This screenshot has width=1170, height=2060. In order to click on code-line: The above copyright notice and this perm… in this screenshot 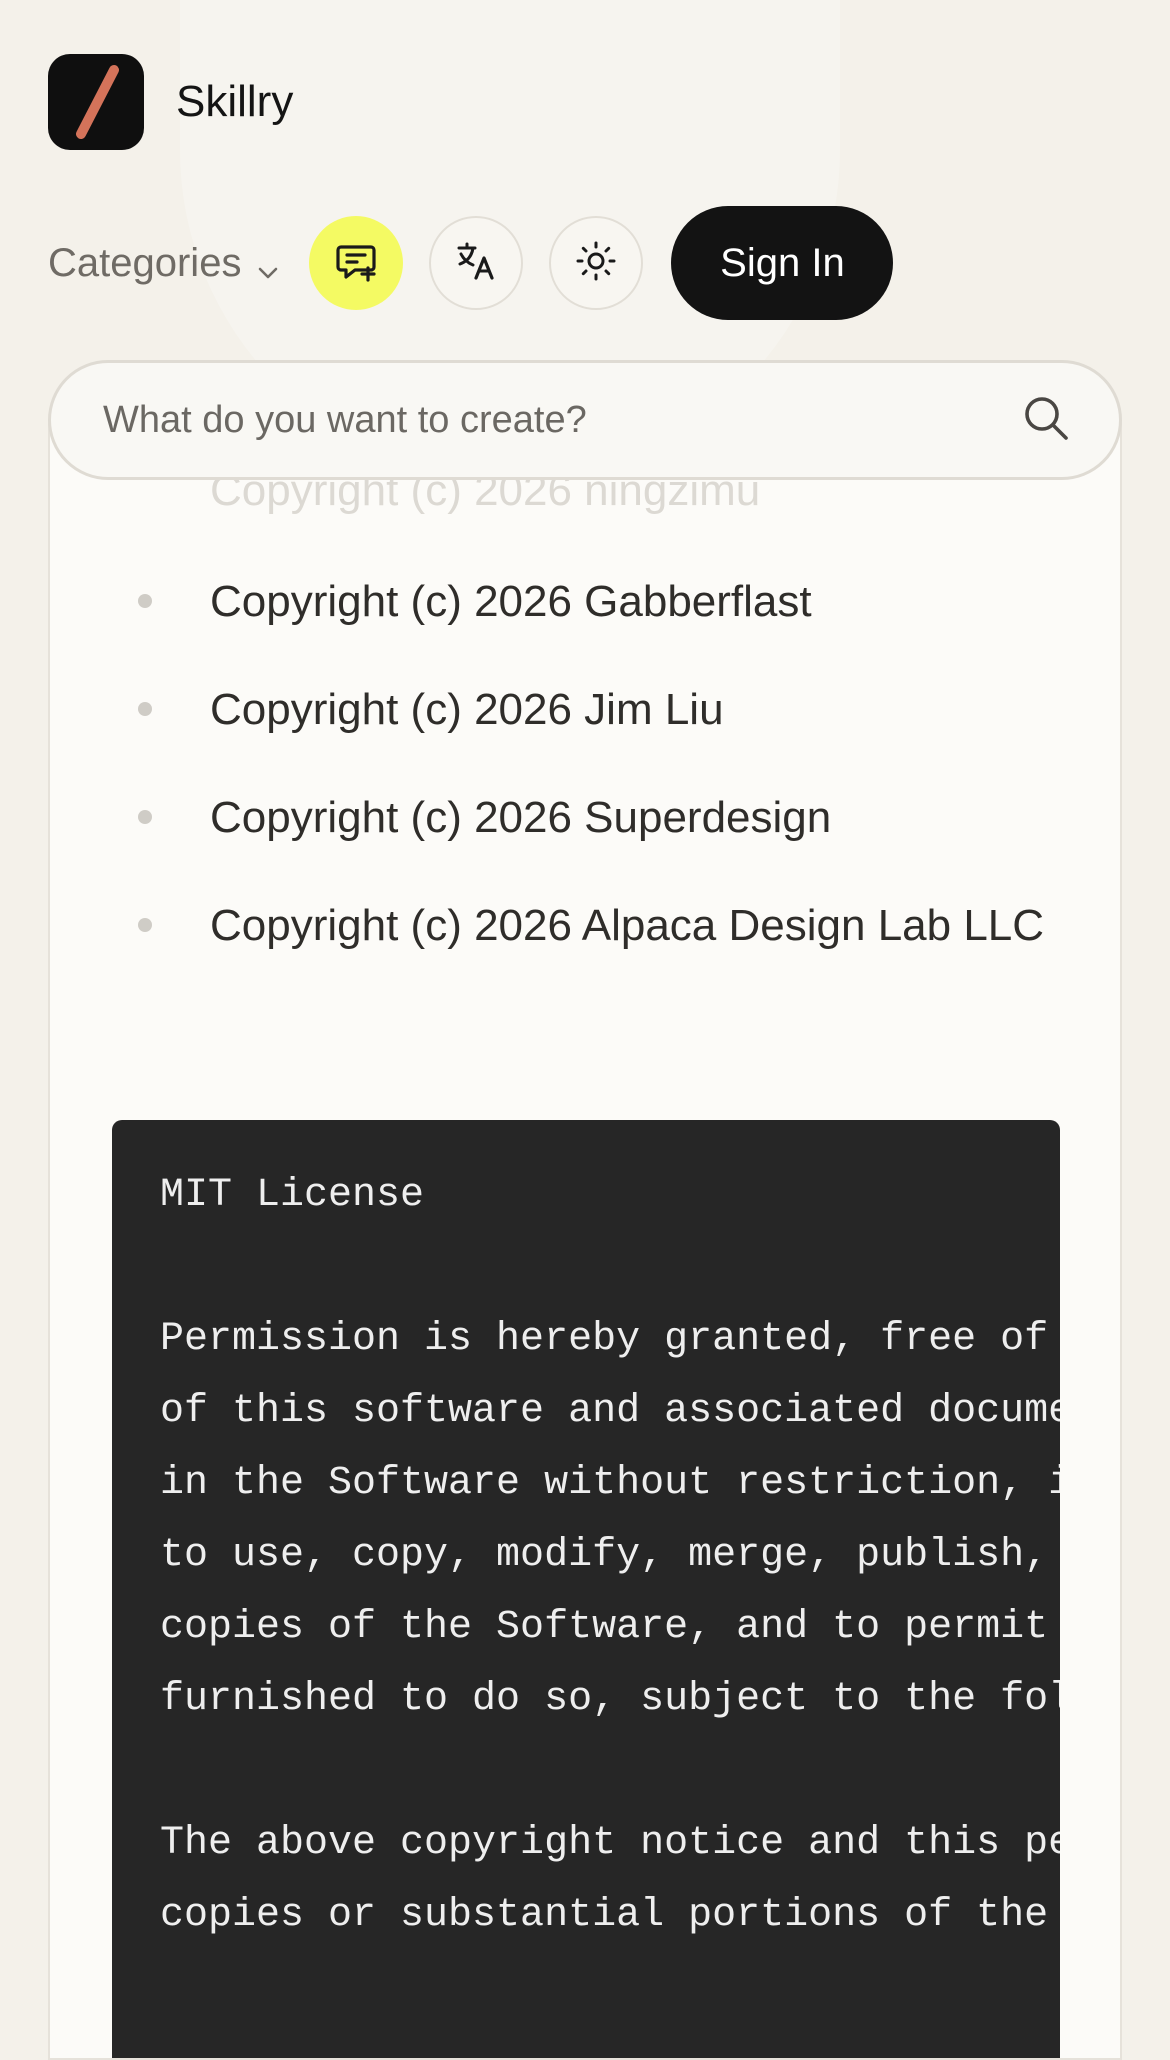, I will do `click(610, 1843)`.